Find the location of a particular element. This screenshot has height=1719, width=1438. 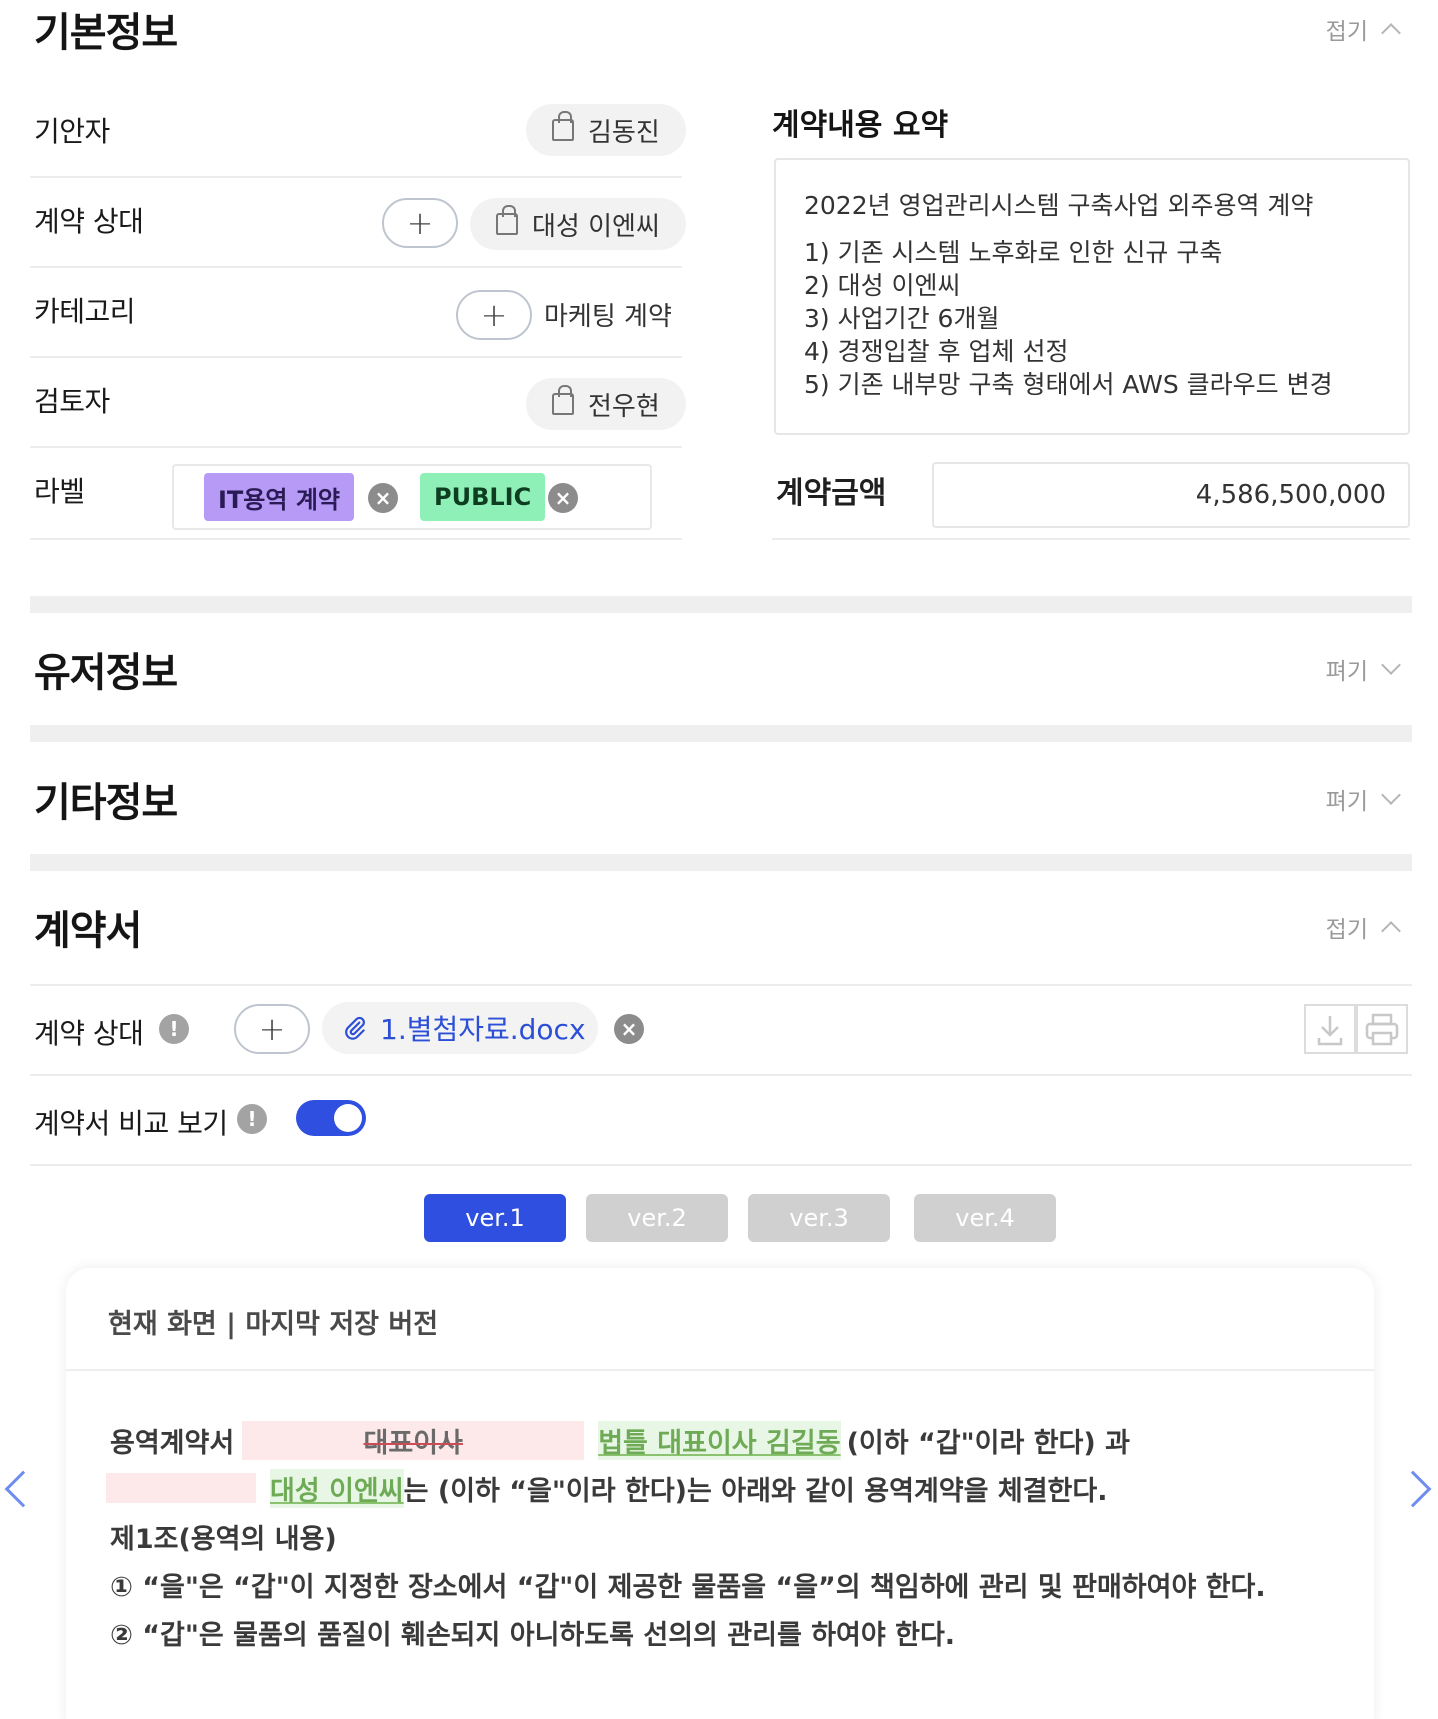

collapse-basic-toggle: 접기 is located at coordinates (1367, 29).